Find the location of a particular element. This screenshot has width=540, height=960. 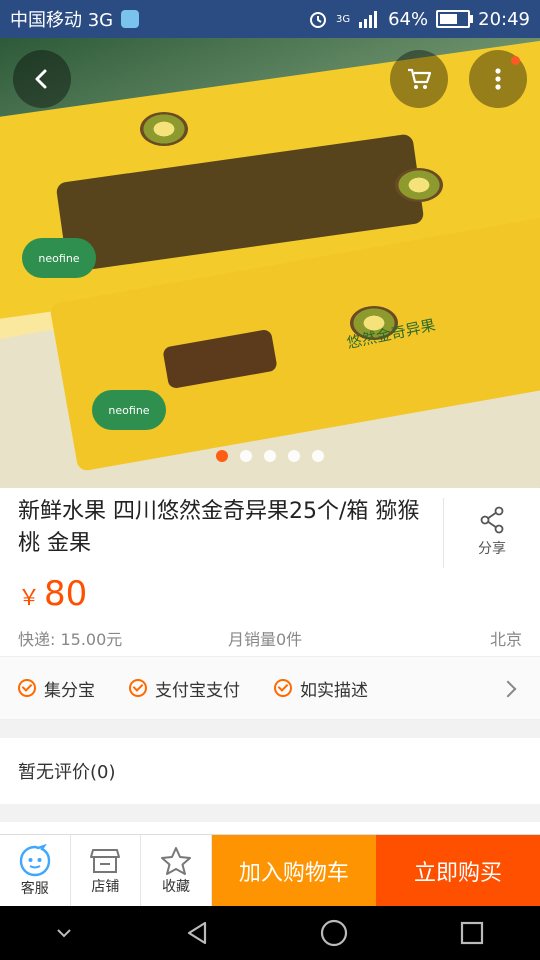

more-icon is located at coordinates (498, 79).